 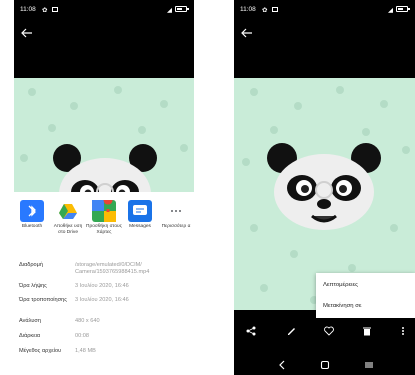 What do you see at coordinates (68, 229) in the screenshot?
I see `share-drive-label: Αποθήκε υση στο Drive` at bounding box center [68, 229].